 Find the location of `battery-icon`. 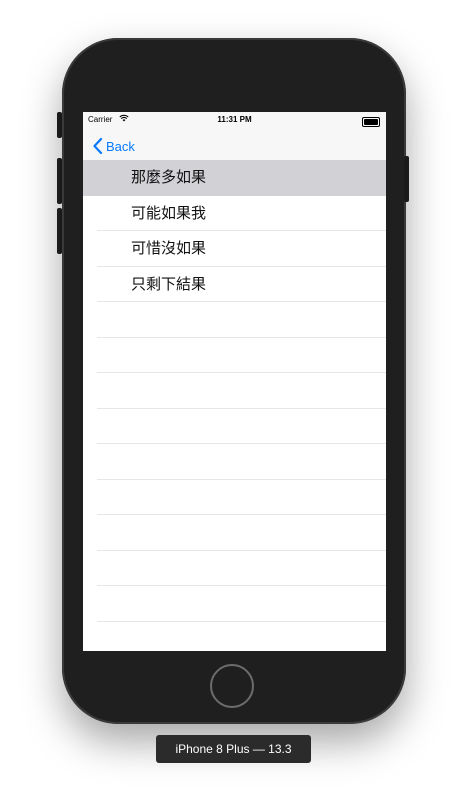

battery-icon is located at coordinates (371, 122).